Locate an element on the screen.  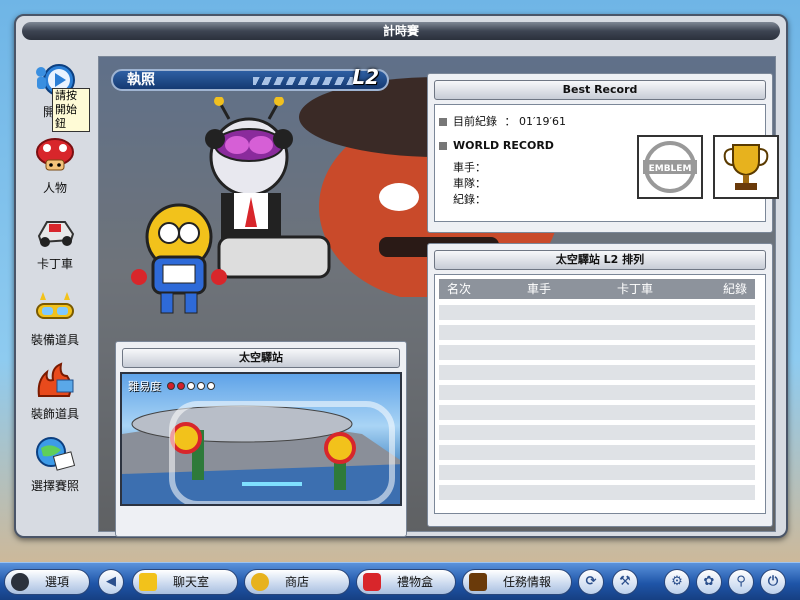
world-record-row: WORLD RECORD is located at coordinates (496, 145).